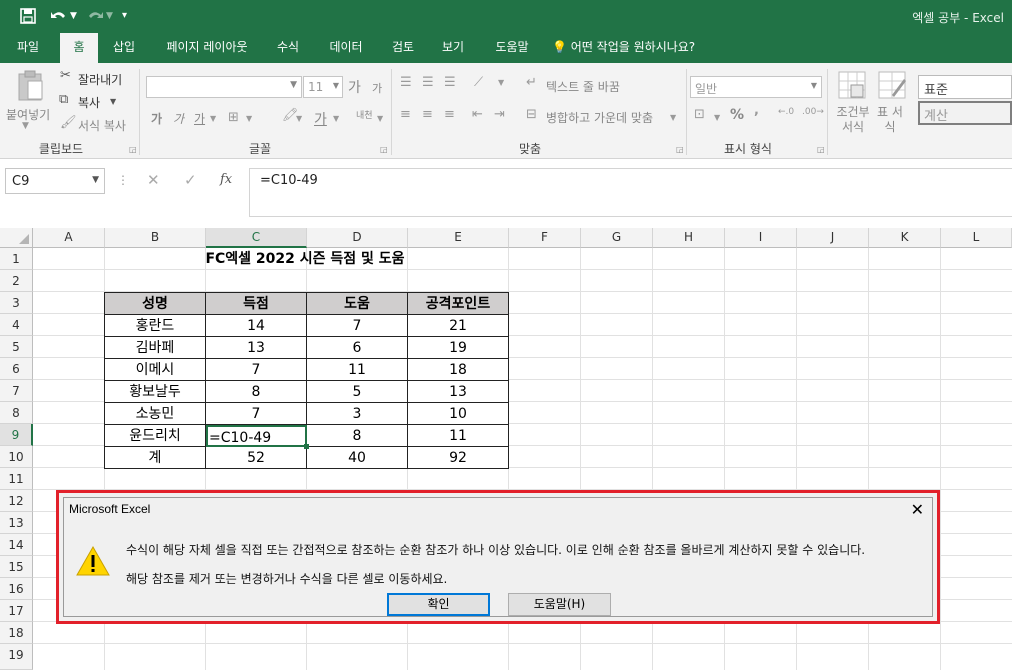  Describe the element at coordinates (545, 238) in the screenshot. I see `column-header-f: F` at that location.